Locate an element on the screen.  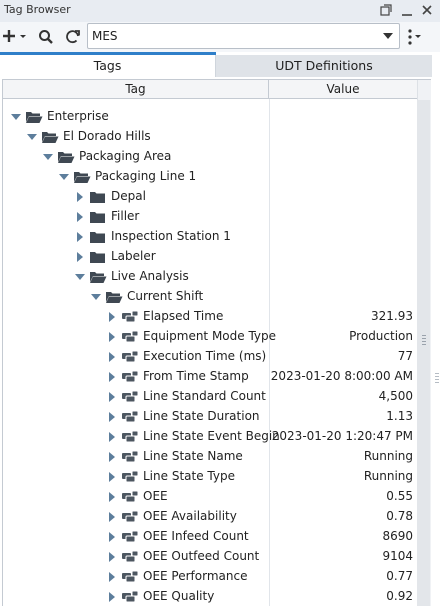
tree-row: Line State Type Running is located at coordinates (210, 477).